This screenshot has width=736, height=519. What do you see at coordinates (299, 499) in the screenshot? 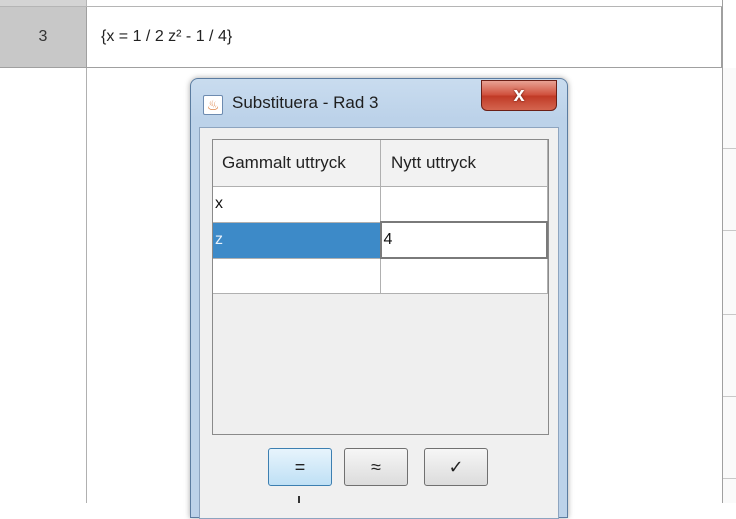
I see `cursor-mark` at bounding box center [299, 499].